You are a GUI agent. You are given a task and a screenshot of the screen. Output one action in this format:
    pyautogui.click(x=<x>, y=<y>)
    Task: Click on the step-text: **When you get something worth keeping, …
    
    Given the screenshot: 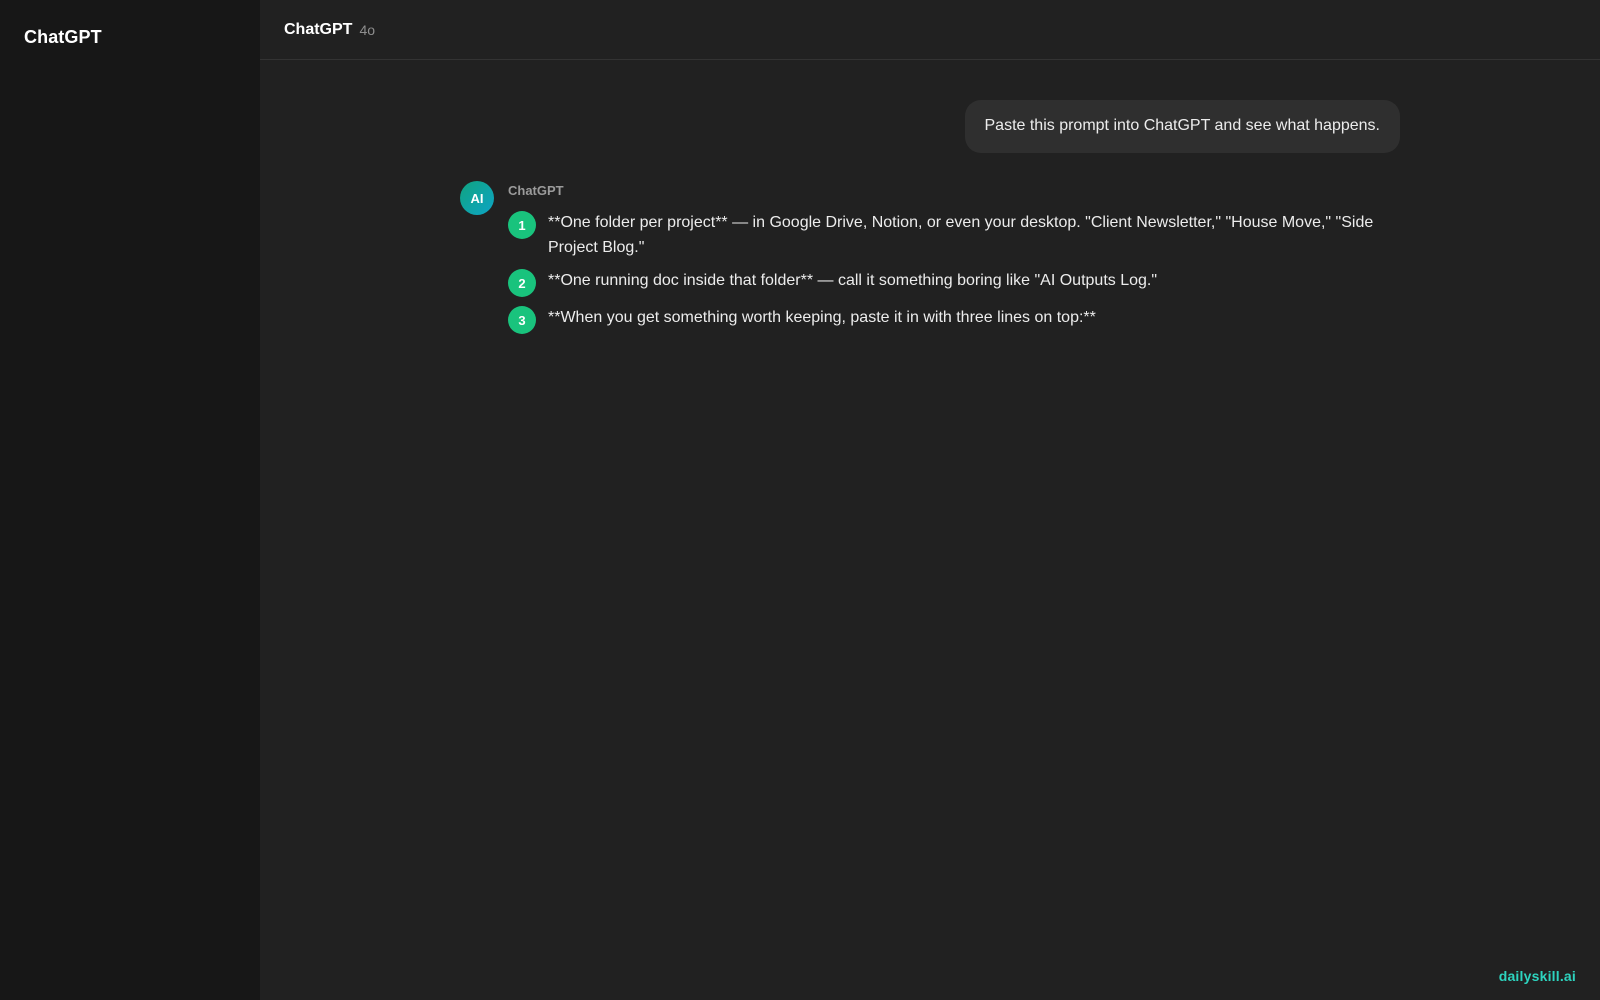 What is the action you would take?
    pyautogui.click(x=822, y=317)
    